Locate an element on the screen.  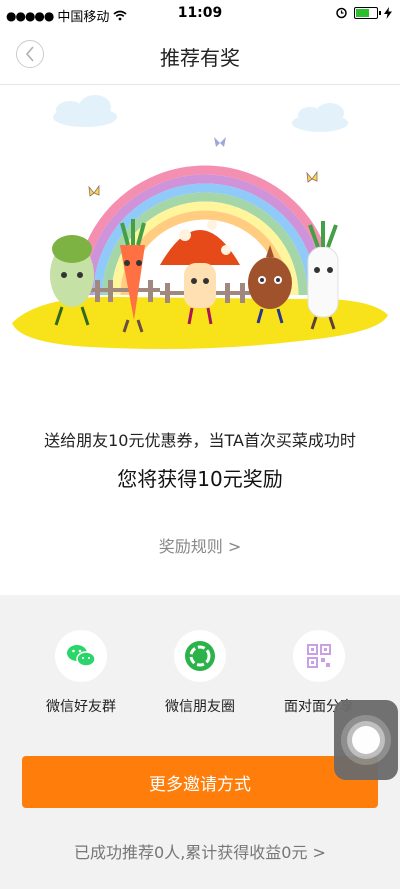
reward-description: 送给朋友10元优惠券，当TA首次买菜成功时 is located at coordinates (200, 440).